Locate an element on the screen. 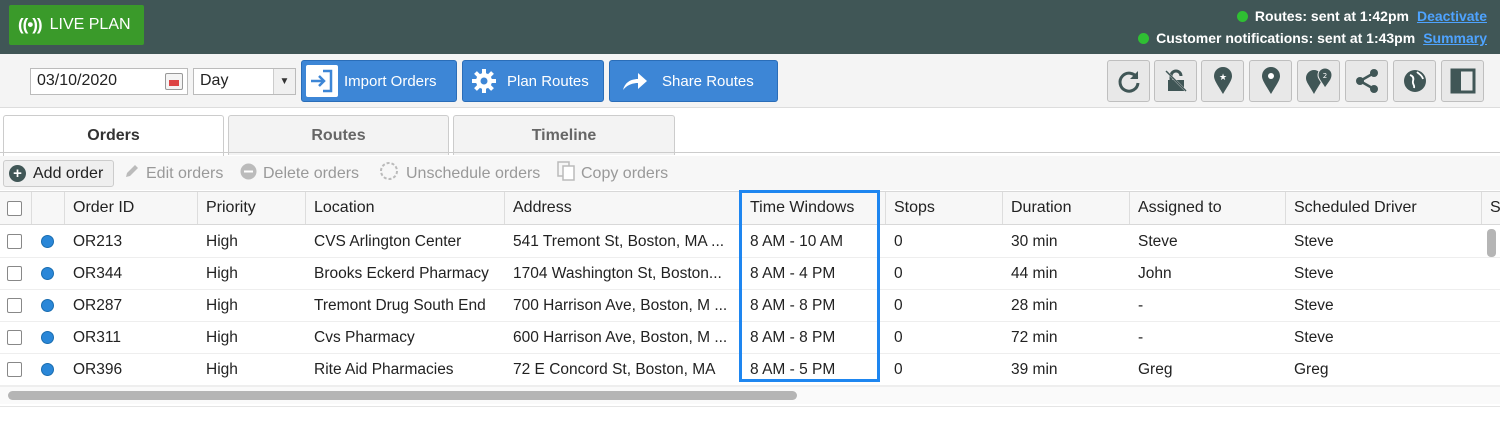  assigned-to-cell: John is located at coordinates (1155, 273).